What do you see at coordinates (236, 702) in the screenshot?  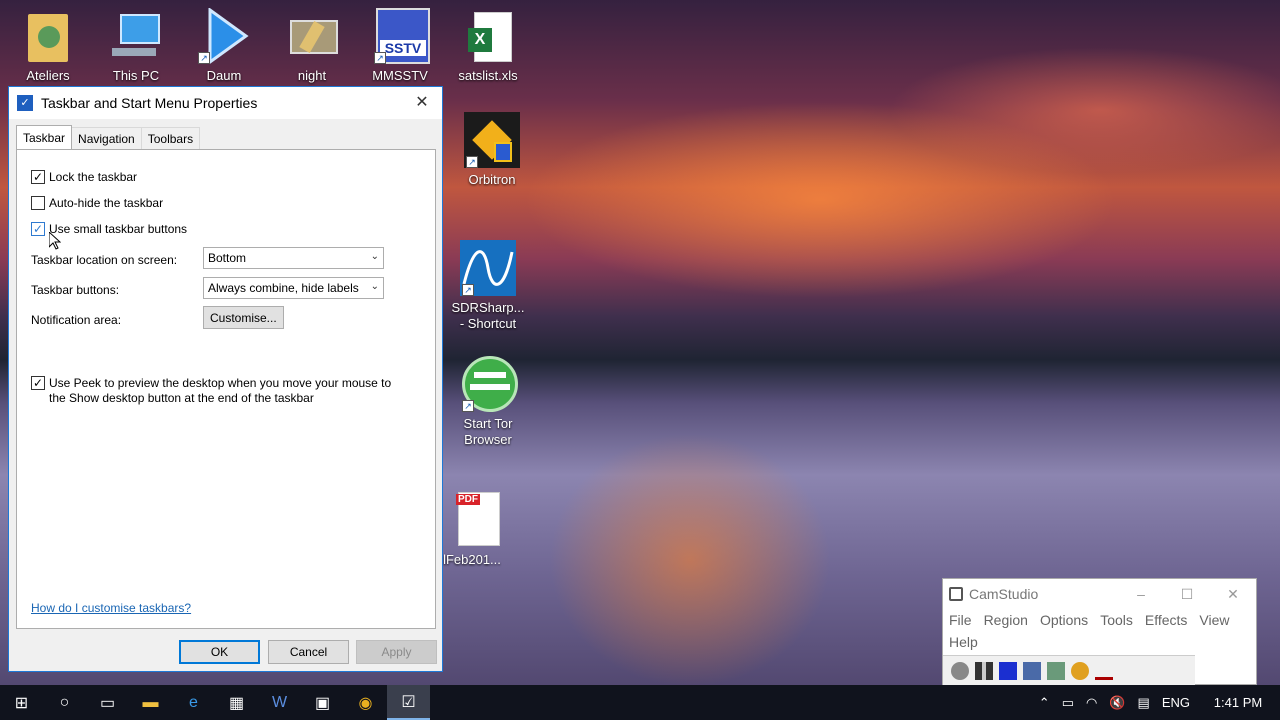 I see `store-icon: ▦` at bounding box center [236, 702].